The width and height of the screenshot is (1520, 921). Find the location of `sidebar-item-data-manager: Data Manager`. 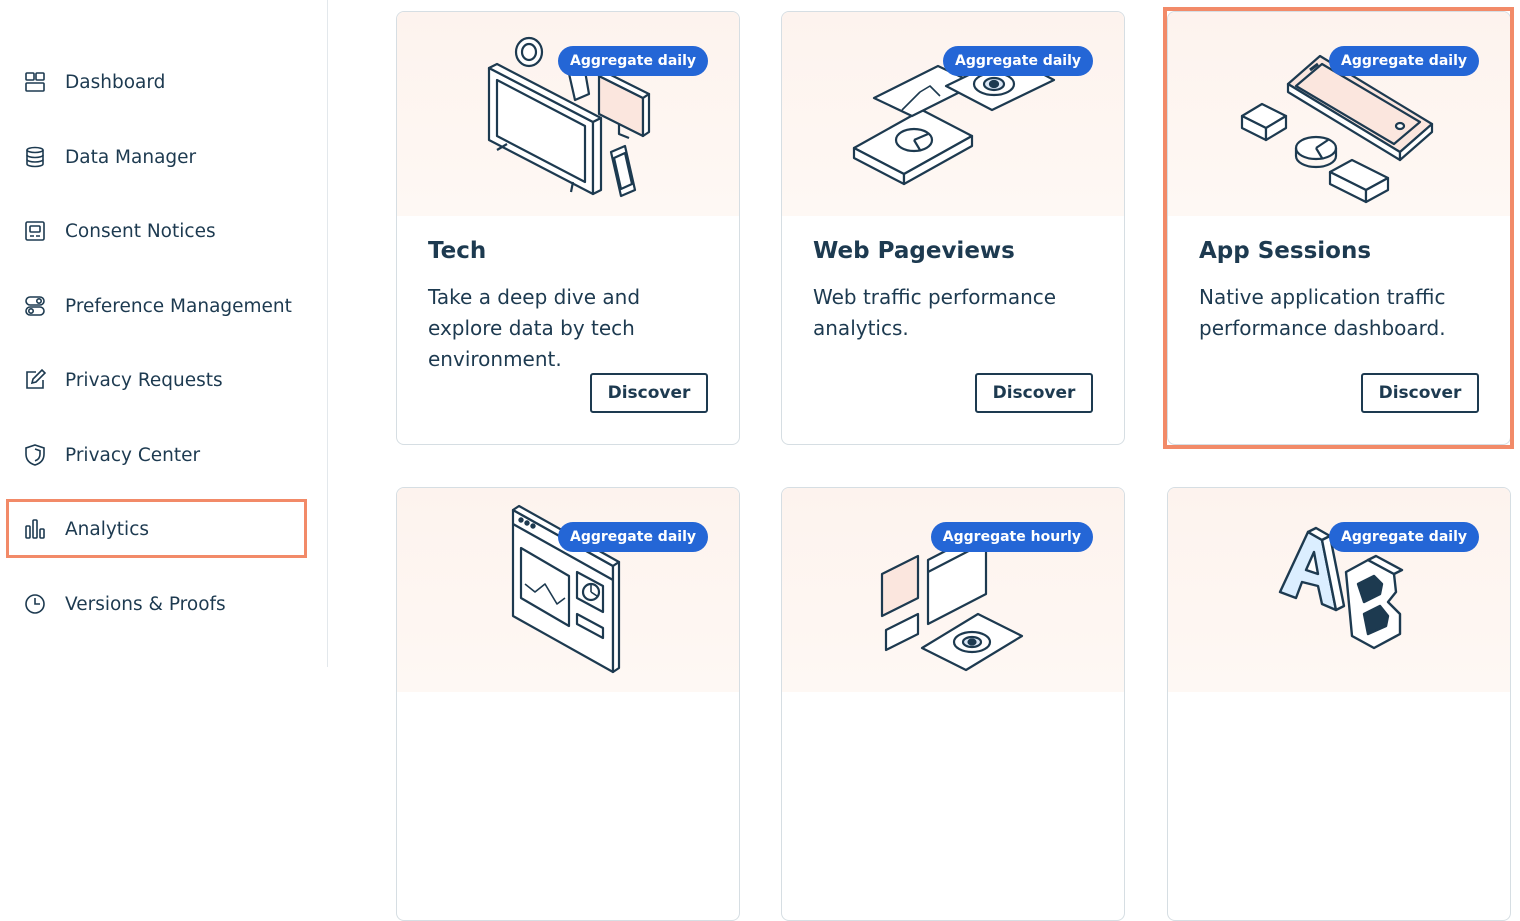

sidebar-item-data-manager: Data Manager is located at coordinates (167, 157).